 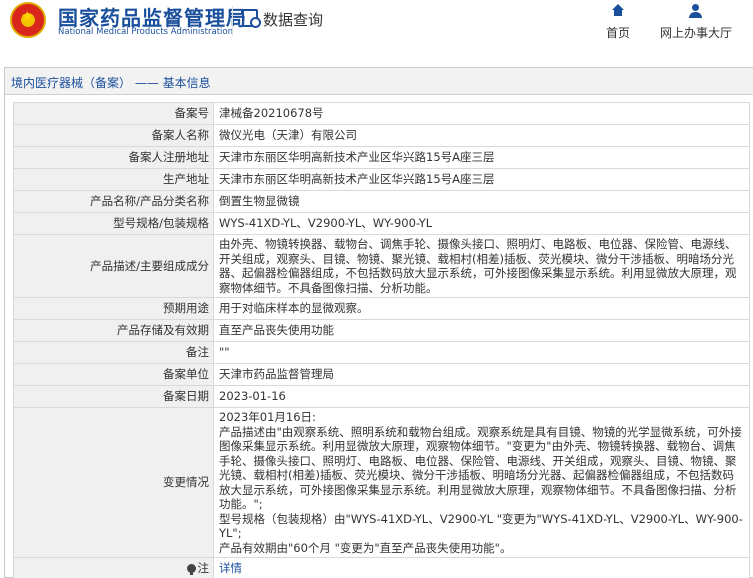 What do you see at coordinates (113, 330) in the screenshot?
I see `row-label: 产品存储及有效期` at bounding box center [113, 330].